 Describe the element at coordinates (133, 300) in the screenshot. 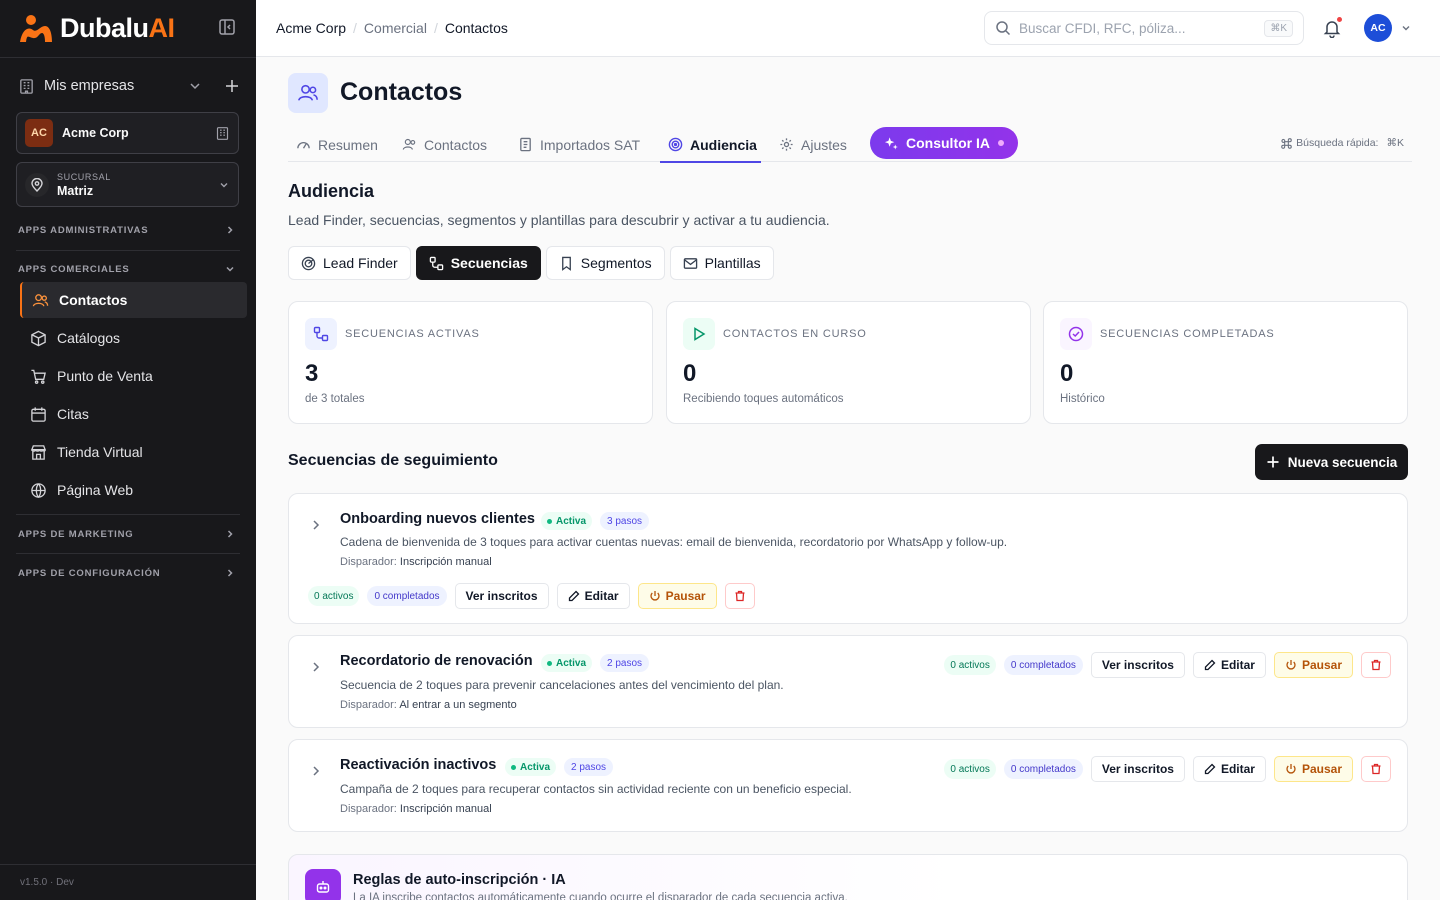

I see `sidebar-item-contactos: Contactos` at that location.